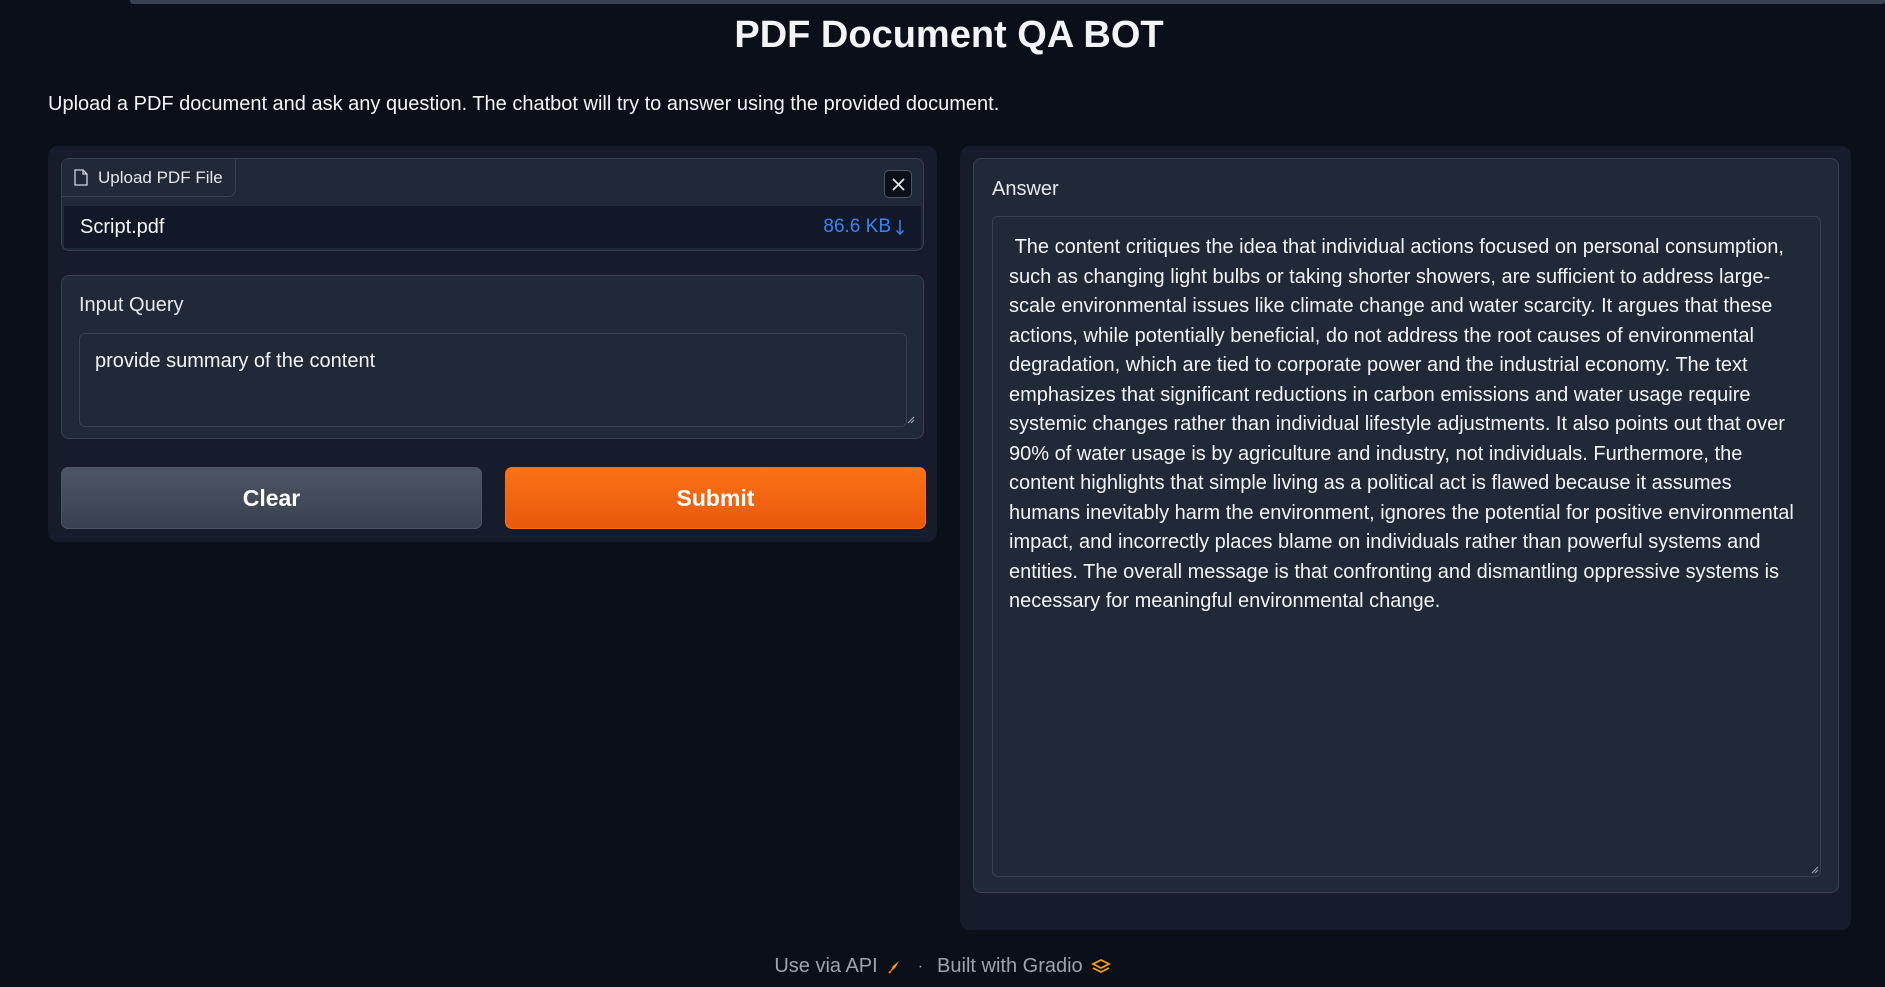  What do you see at coordinates (715, 498) in the screenshot?
I see `submit-button: Submit` at bounding box center [715, 498].